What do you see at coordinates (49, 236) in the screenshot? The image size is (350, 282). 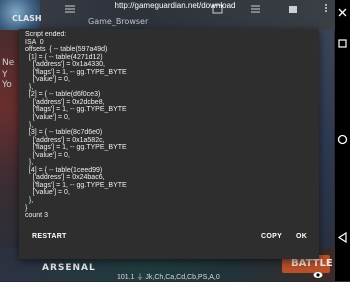 I see `restart-button: RESTART` at bounding box center [49, 236].